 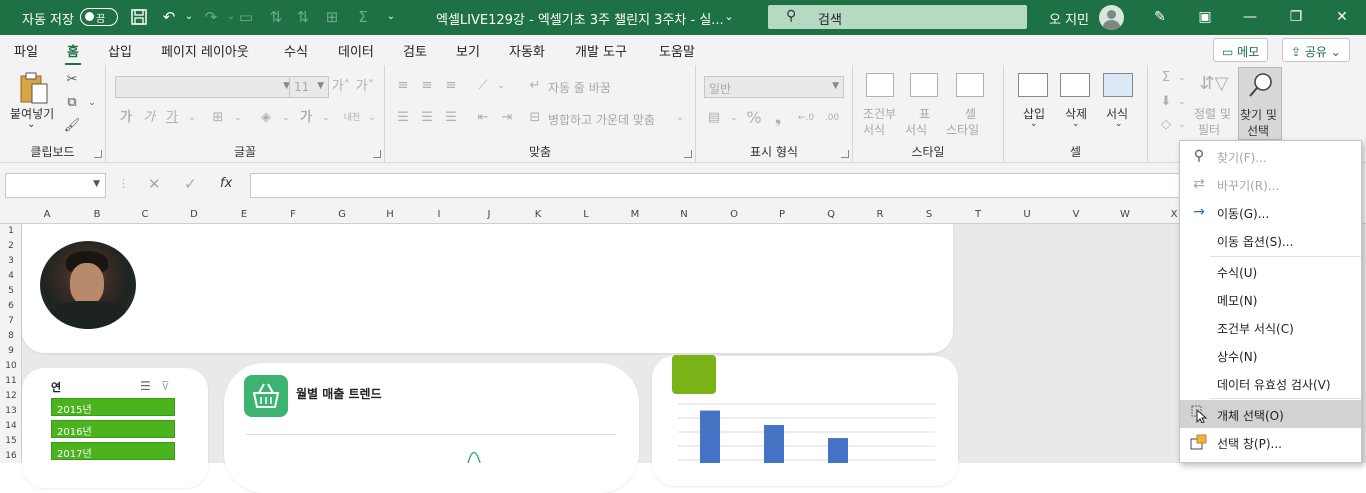 What do you see at coordinates (293, 214) in the screenshot?
I see `column-header: F` at bounding box center [293, 214].